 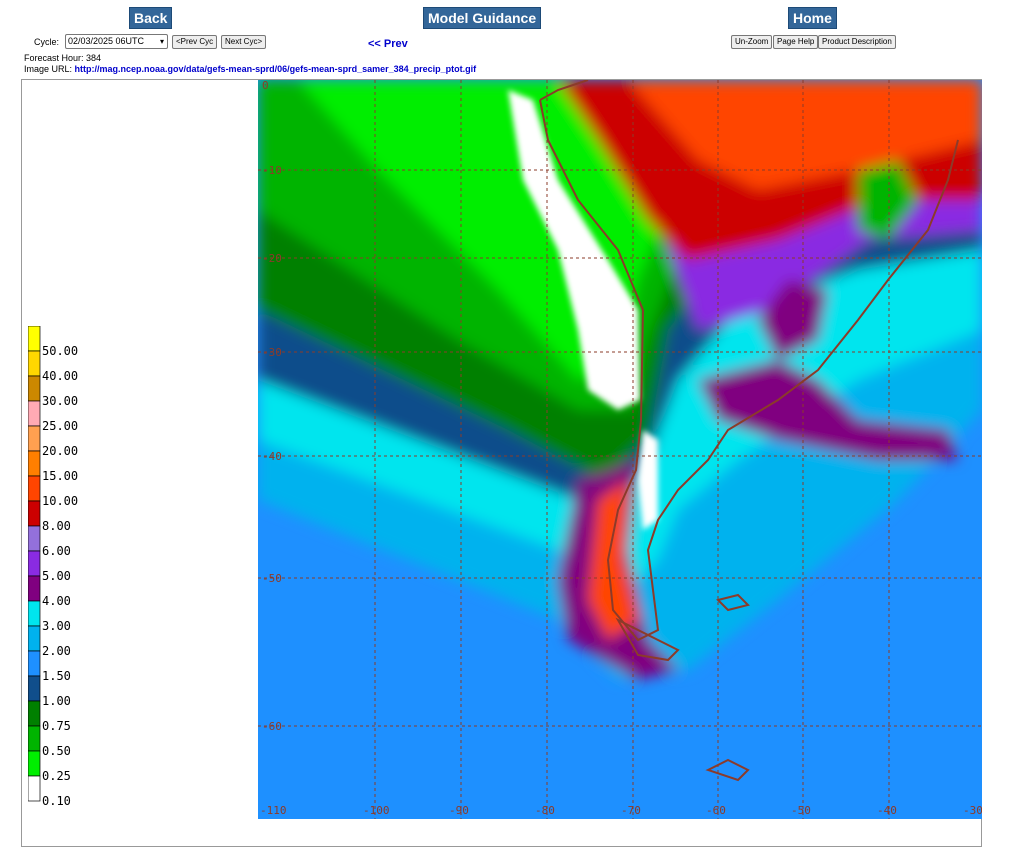 What do you see at coordinates (60, 376) in the screenshot?
I see `legend-label: 40.00` at bounding box center [60, 376].